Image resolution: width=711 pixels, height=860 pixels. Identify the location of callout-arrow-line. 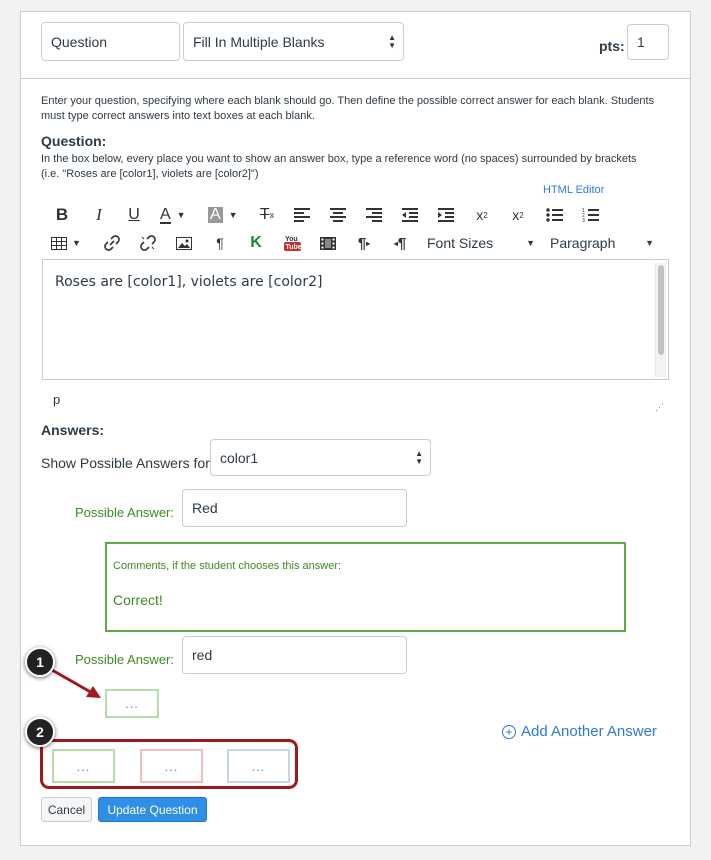
(73, 682).